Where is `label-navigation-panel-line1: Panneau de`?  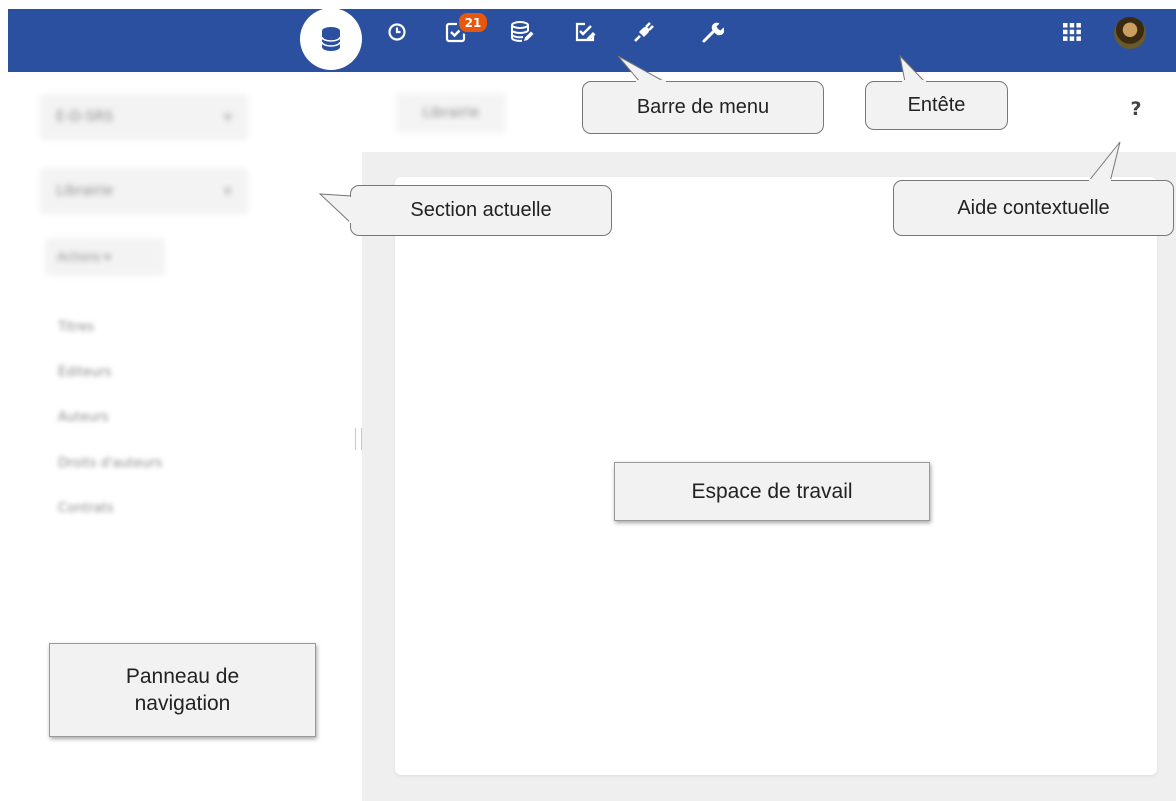
label-navigation-panel-line1: Panneau de is located at coordinates (182, 676).